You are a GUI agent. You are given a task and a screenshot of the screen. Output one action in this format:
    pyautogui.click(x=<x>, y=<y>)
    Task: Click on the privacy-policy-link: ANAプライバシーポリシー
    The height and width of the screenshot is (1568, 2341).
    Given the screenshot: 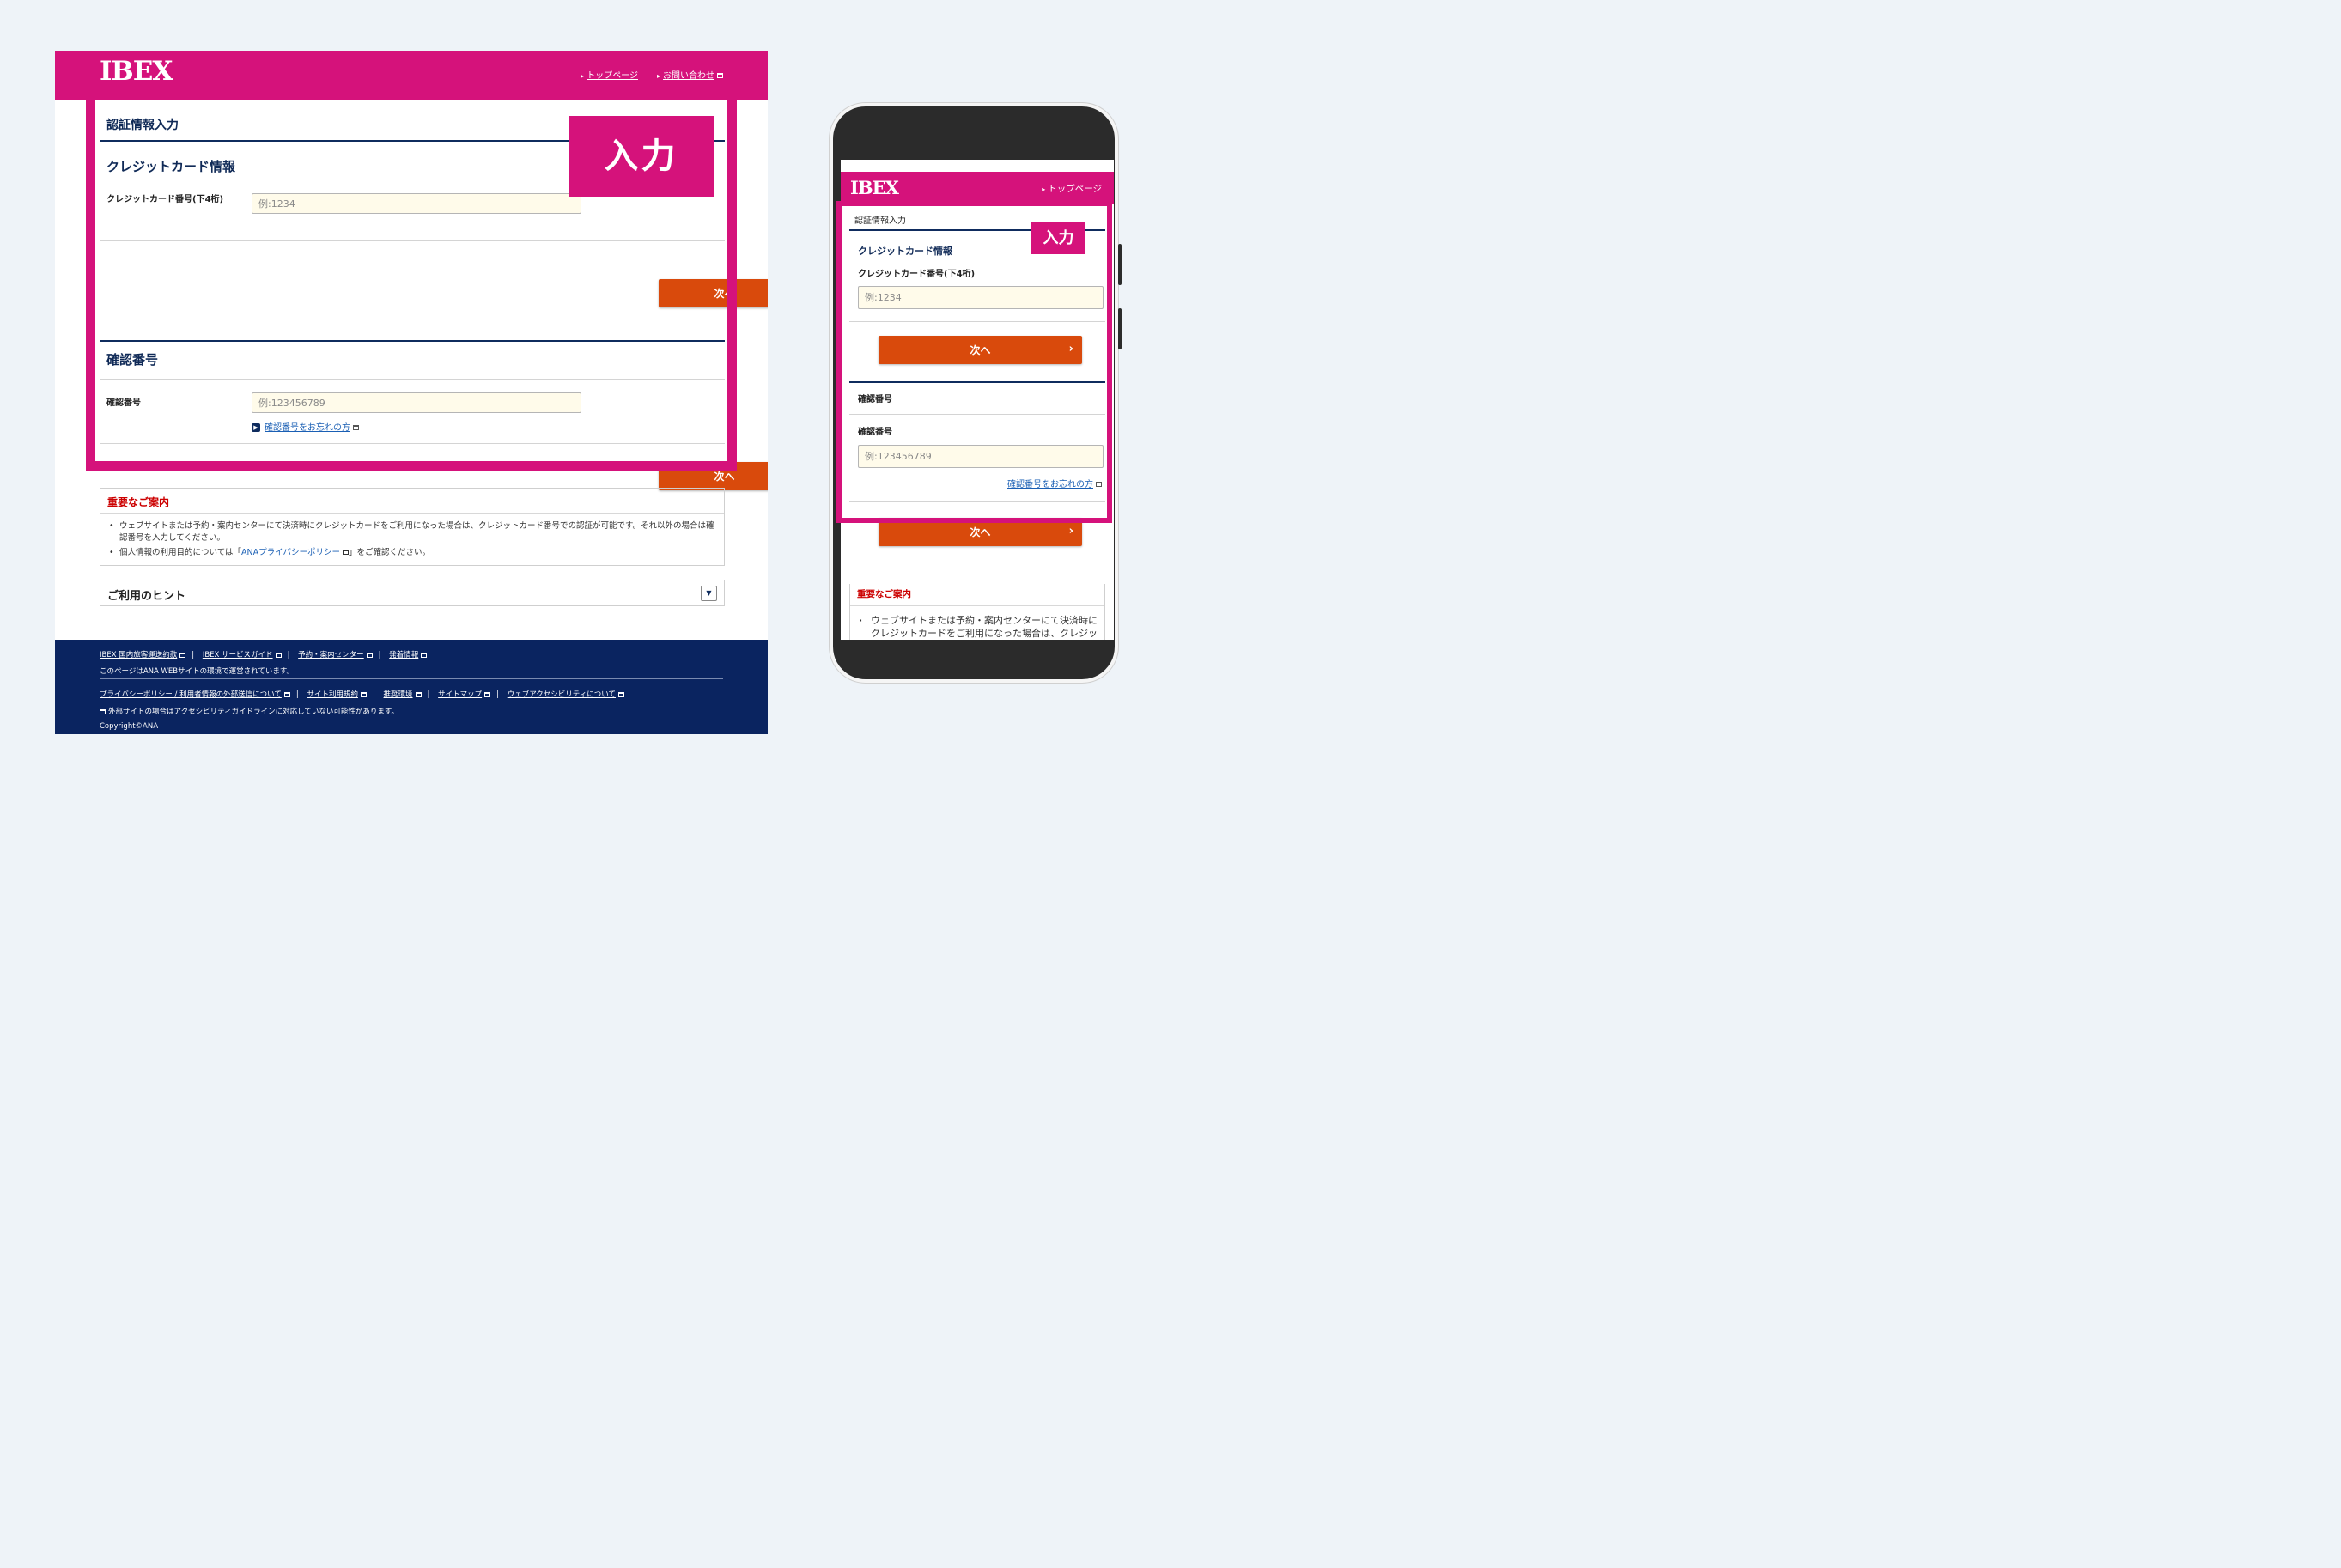 What is the action you would take?
    pyautogui.click(x=290, y=552)
    